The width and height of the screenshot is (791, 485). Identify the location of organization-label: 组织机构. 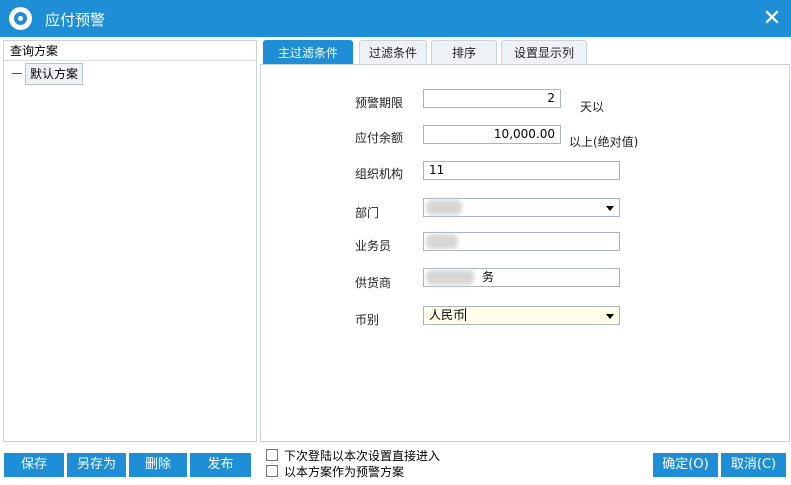
(379, 174).